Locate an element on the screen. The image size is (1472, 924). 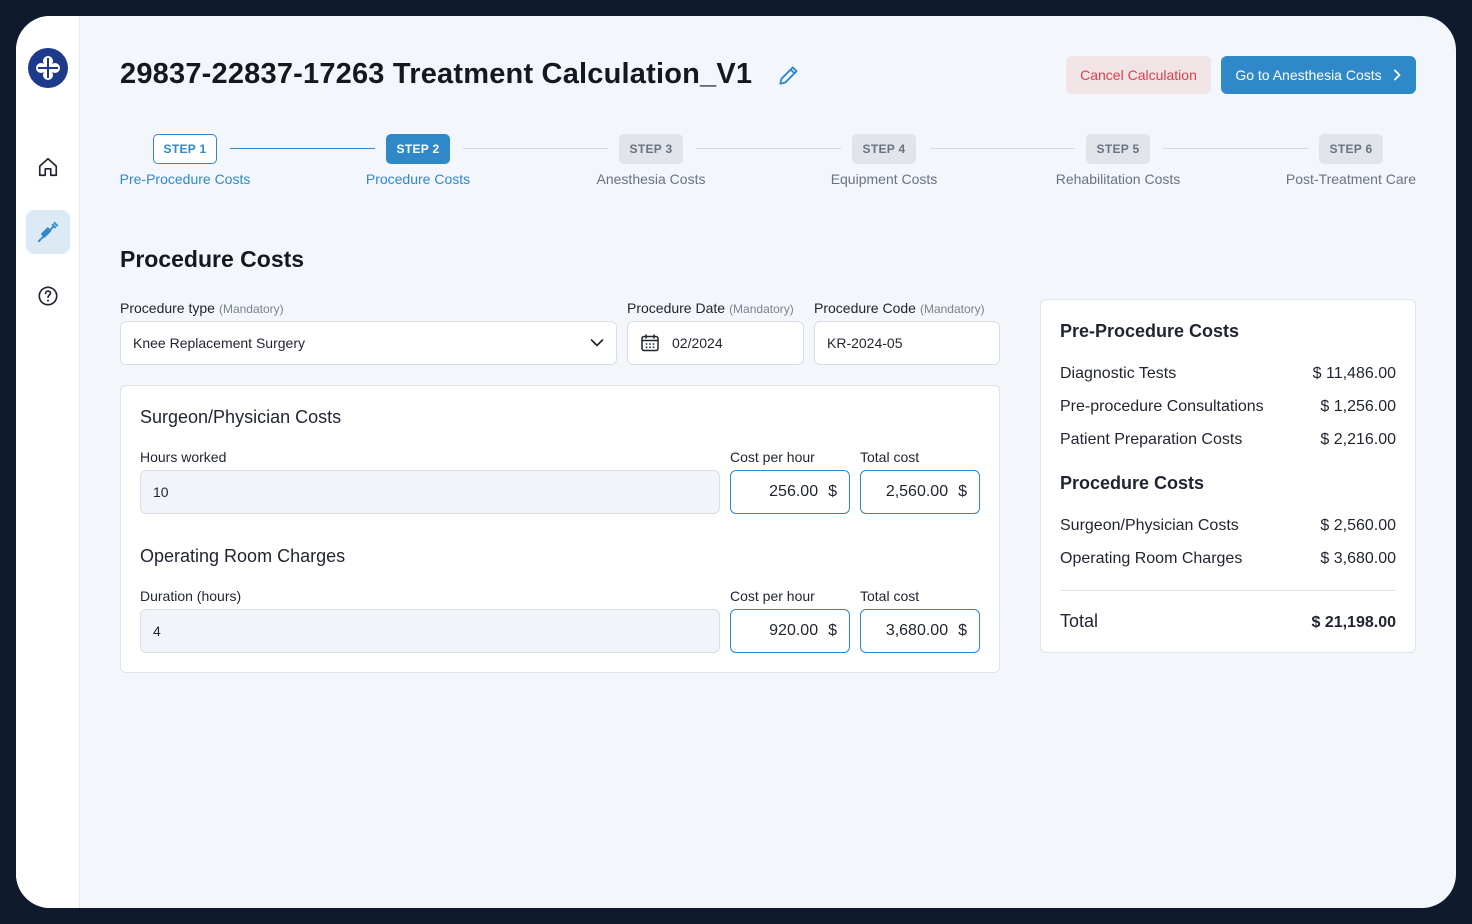
step-3: STEP 3 Anesthesia Costs is located at coordinates (651, 160).